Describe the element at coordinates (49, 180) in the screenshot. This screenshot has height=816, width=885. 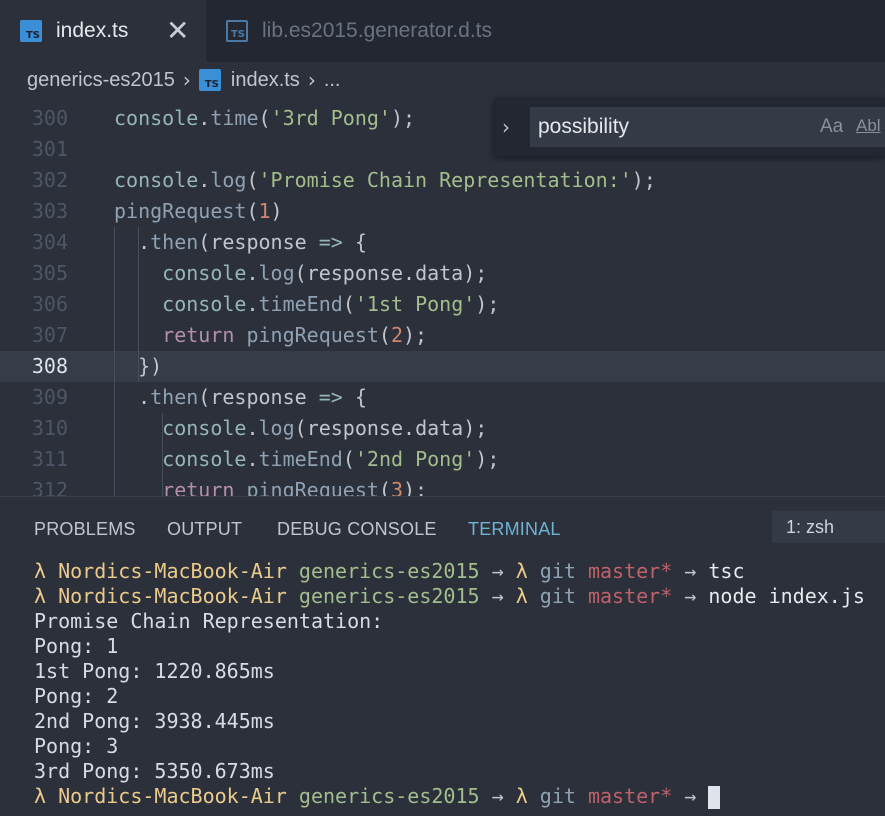
I see `line-number: 302` at that location.